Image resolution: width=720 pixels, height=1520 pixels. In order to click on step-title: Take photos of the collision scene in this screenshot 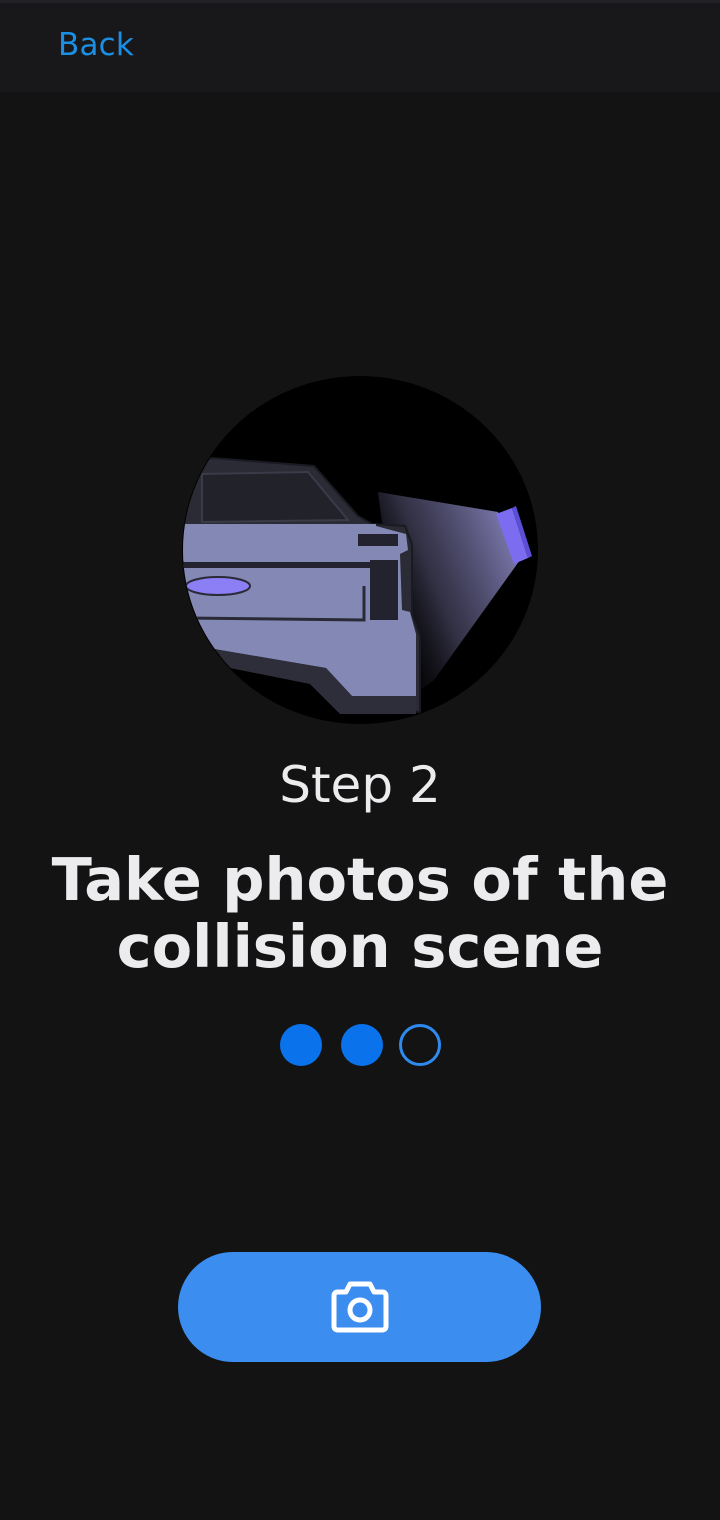, I will do `click(360, 913)`.